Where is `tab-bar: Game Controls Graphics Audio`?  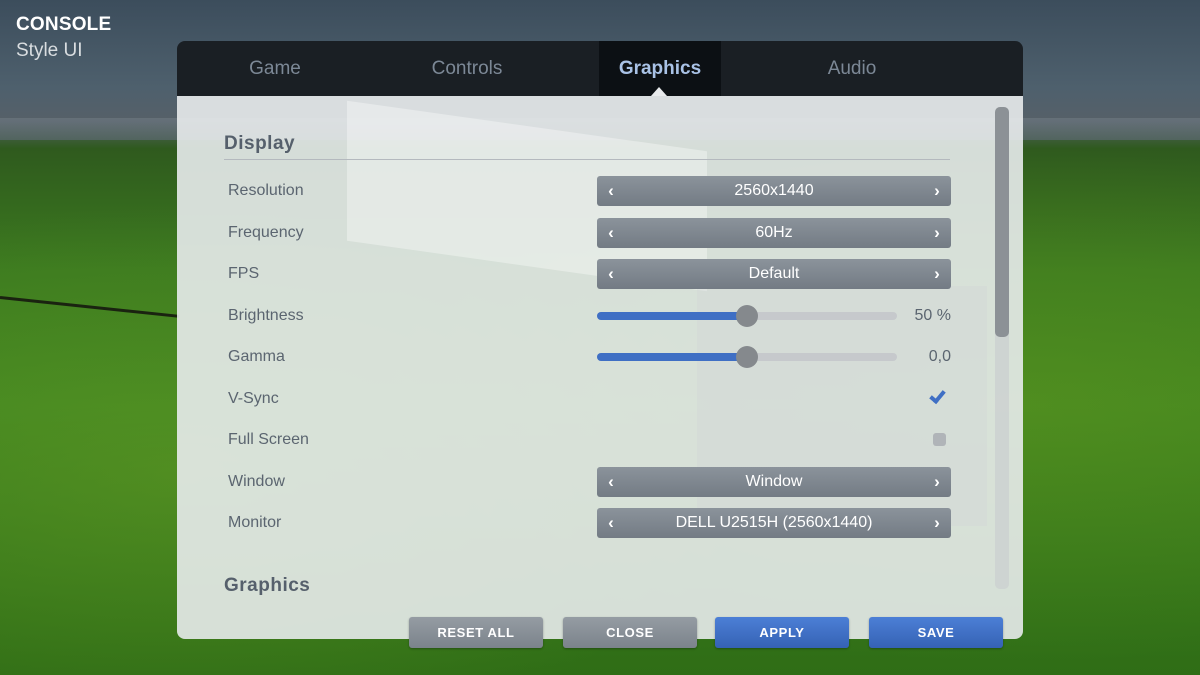 tab-bar: Game Controls Graphics Audio is located at coordinates (600, 68).